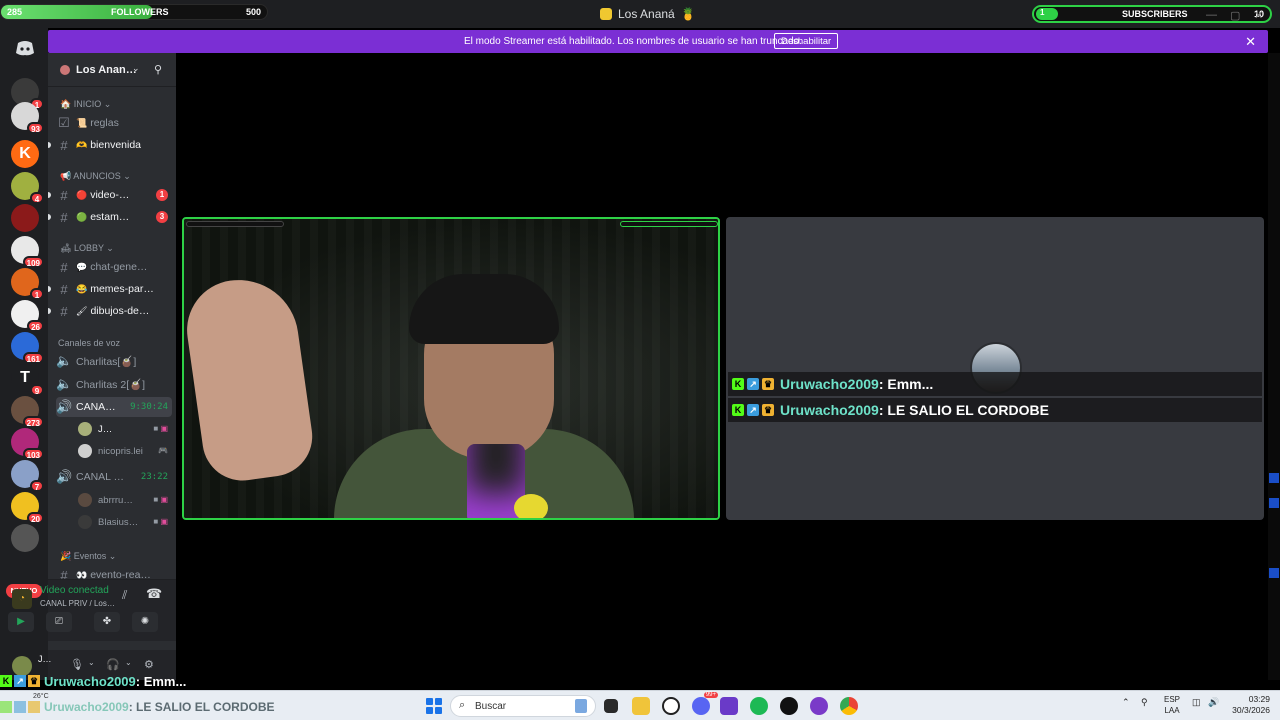  Describe the element at coordinates (164, 499) in the screenshot. I see `live-icon: ▣` at that location.